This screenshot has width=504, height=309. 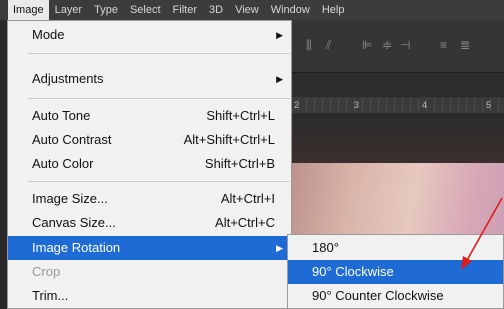 What do you see at coordinates (239, 163) in the screenshot?
I see `shortcut-label: Shift+Ctrl+B` at bounding box center [239, 163].